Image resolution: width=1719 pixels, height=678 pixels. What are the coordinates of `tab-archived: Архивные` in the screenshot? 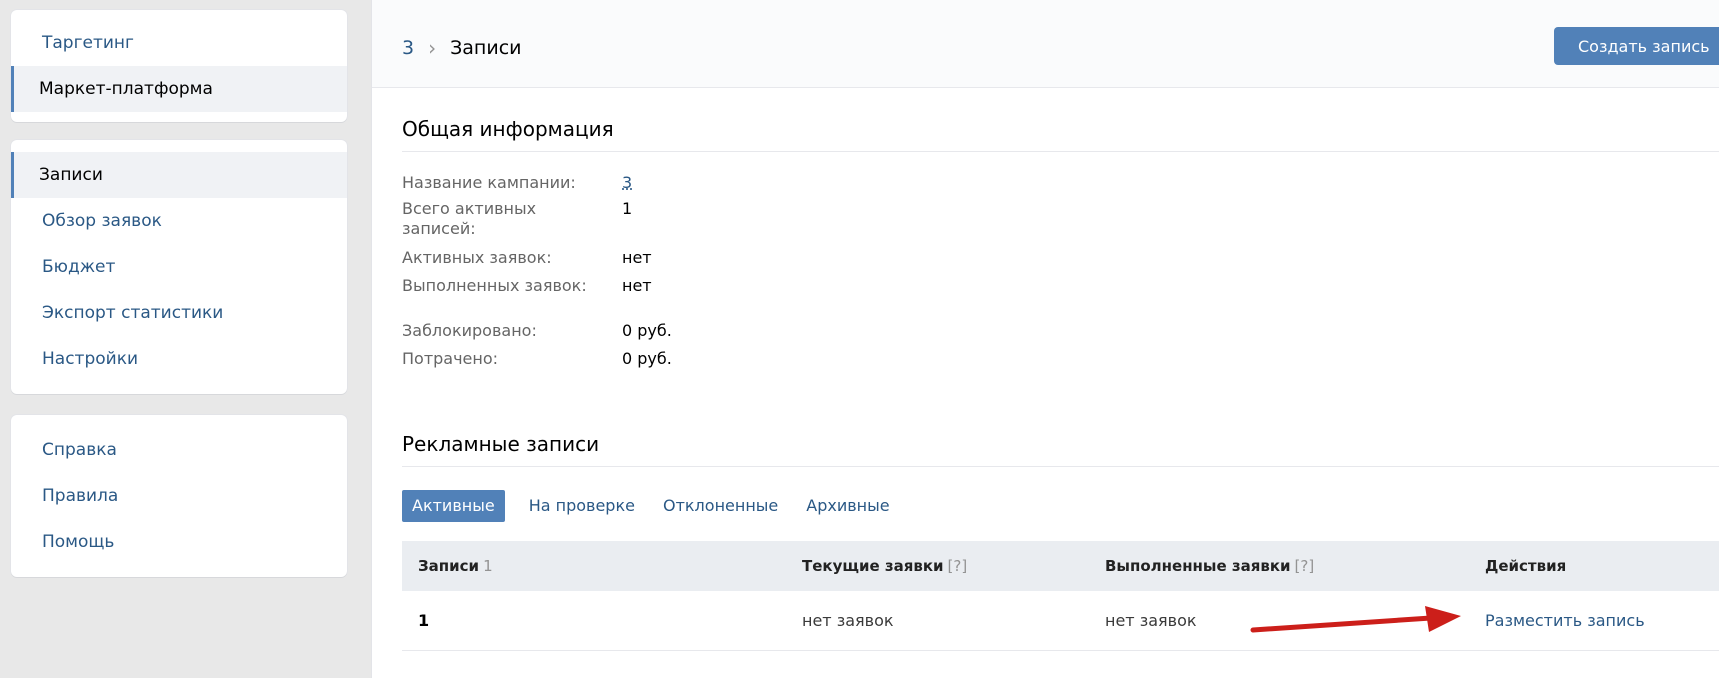 It's located at (847, 506).